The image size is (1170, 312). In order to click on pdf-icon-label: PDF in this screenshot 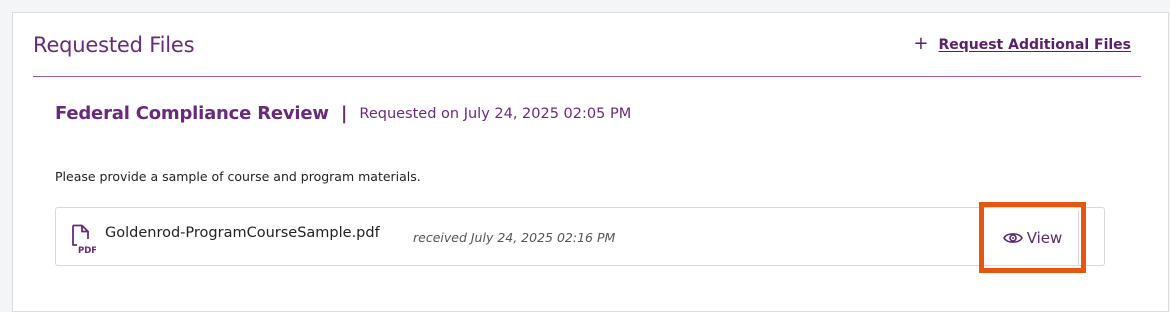, I will do `click(87, 250)`.